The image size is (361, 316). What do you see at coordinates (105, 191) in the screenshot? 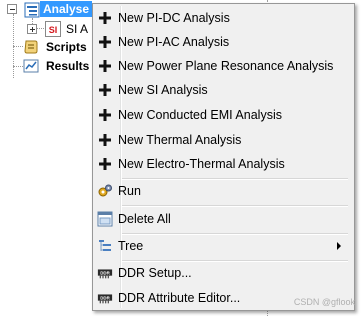
I see `gears-icon` at bounding box center [105, 191].